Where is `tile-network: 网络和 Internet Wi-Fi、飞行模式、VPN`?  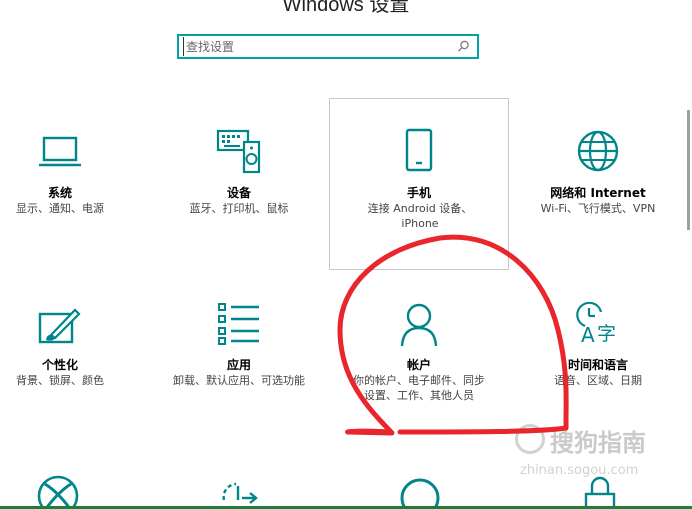
tile-network: 网络和 Internet Wi-Fi、飞行模式、VPN is located at coordinates (598, 178).